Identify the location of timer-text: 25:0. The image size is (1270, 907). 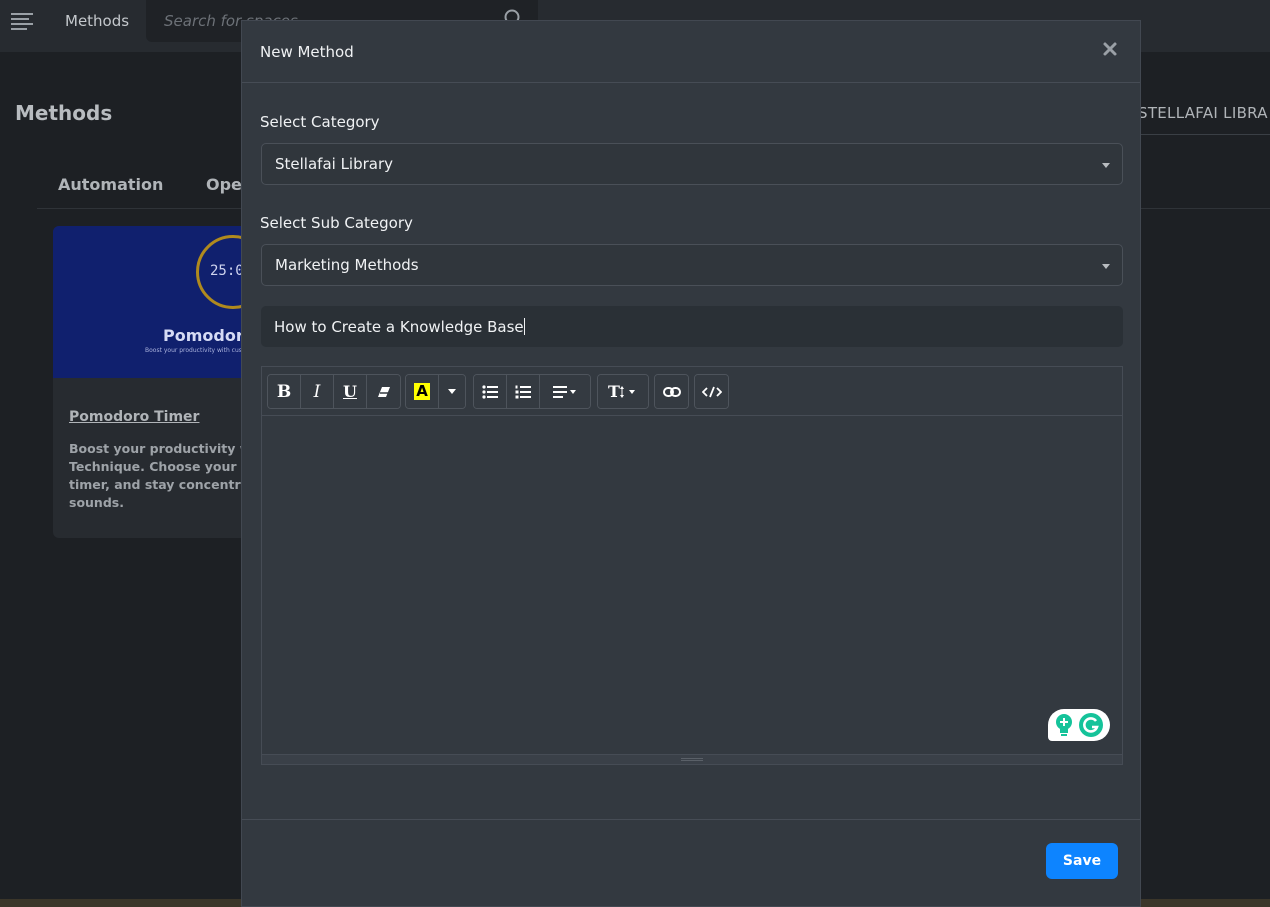
(227, 271).